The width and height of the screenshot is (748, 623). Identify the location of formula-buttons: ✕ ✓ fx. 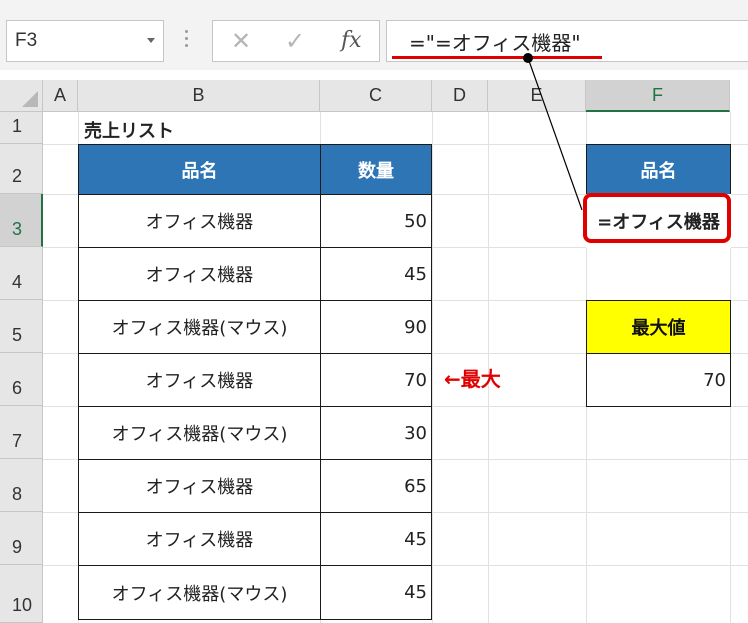
(296, 41).